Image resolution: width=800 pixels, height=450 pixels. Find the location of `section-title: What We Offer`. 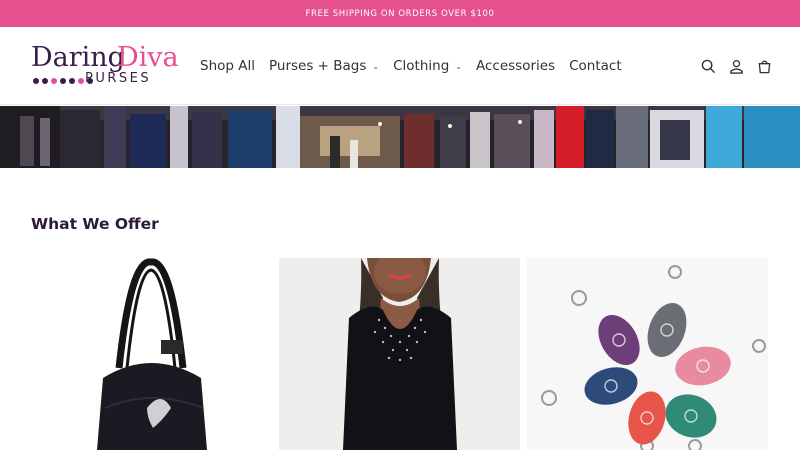

section-title: What We Offer is located at coordinates (95, 224).